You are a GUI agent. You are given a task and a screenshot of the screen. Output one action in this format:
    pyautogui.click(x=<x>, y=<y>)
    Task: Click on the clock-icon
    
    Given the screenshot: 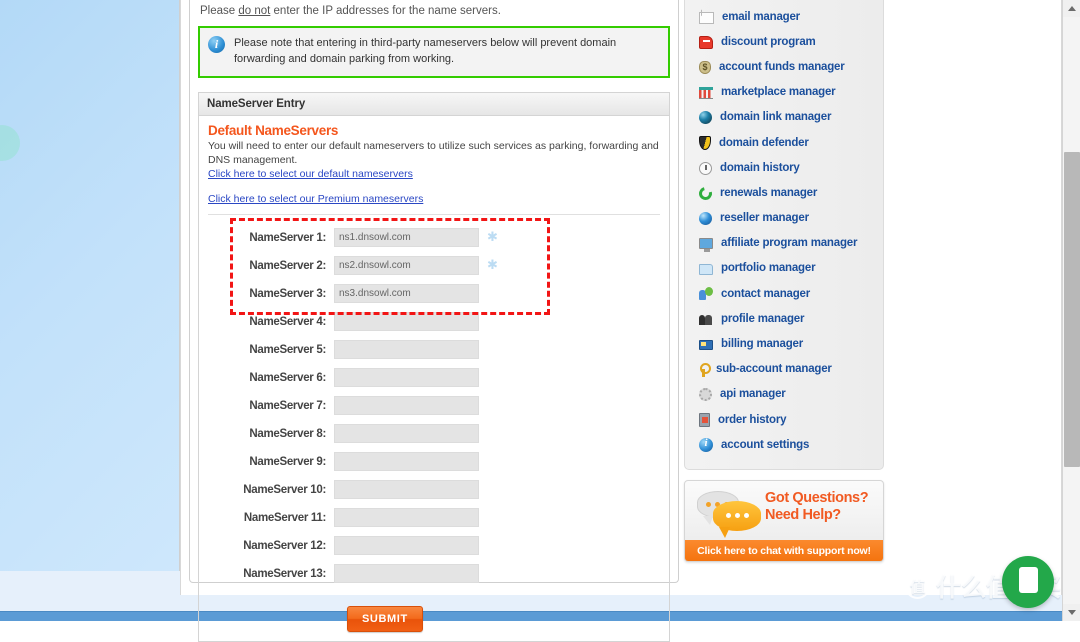 What is the action you would take?
    pyautogui.click(x=705, y=168)
    